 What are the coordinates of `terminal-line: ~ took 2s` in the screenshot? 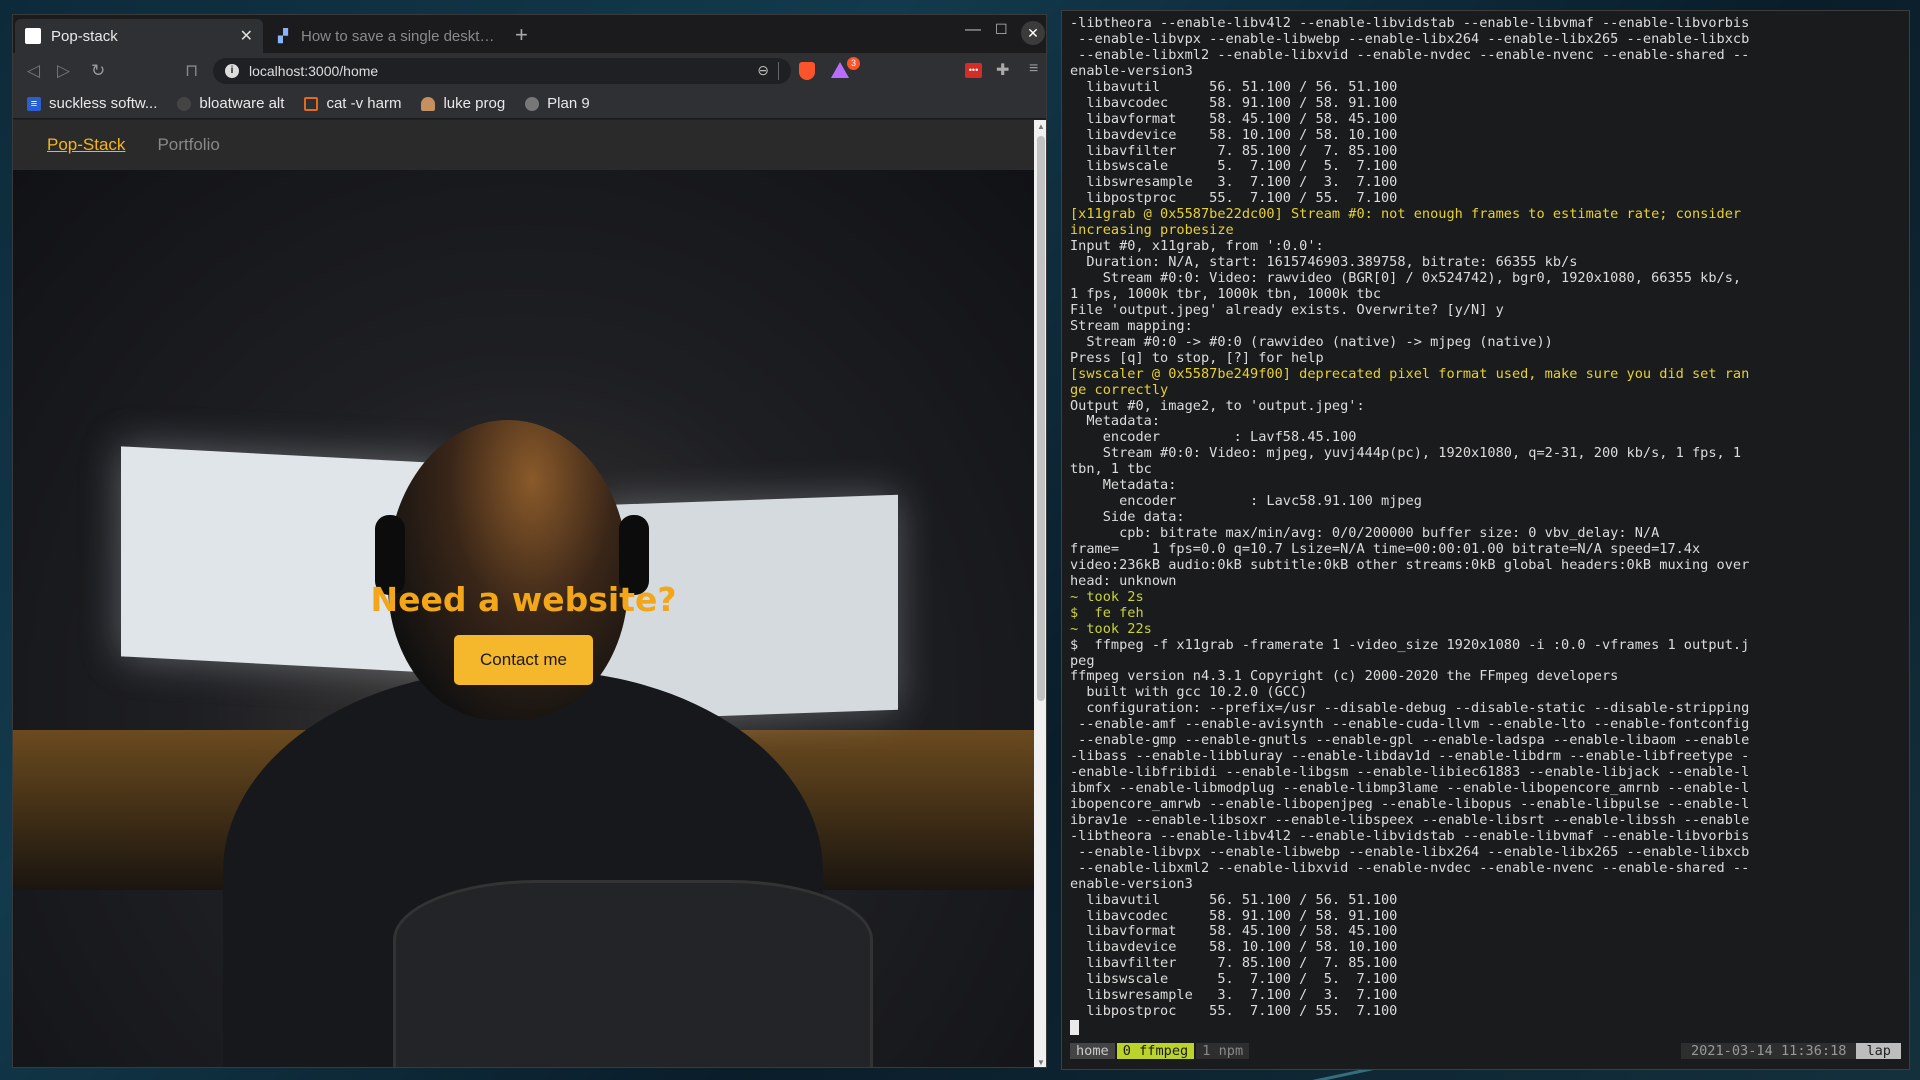 It's located at (1107, 596).